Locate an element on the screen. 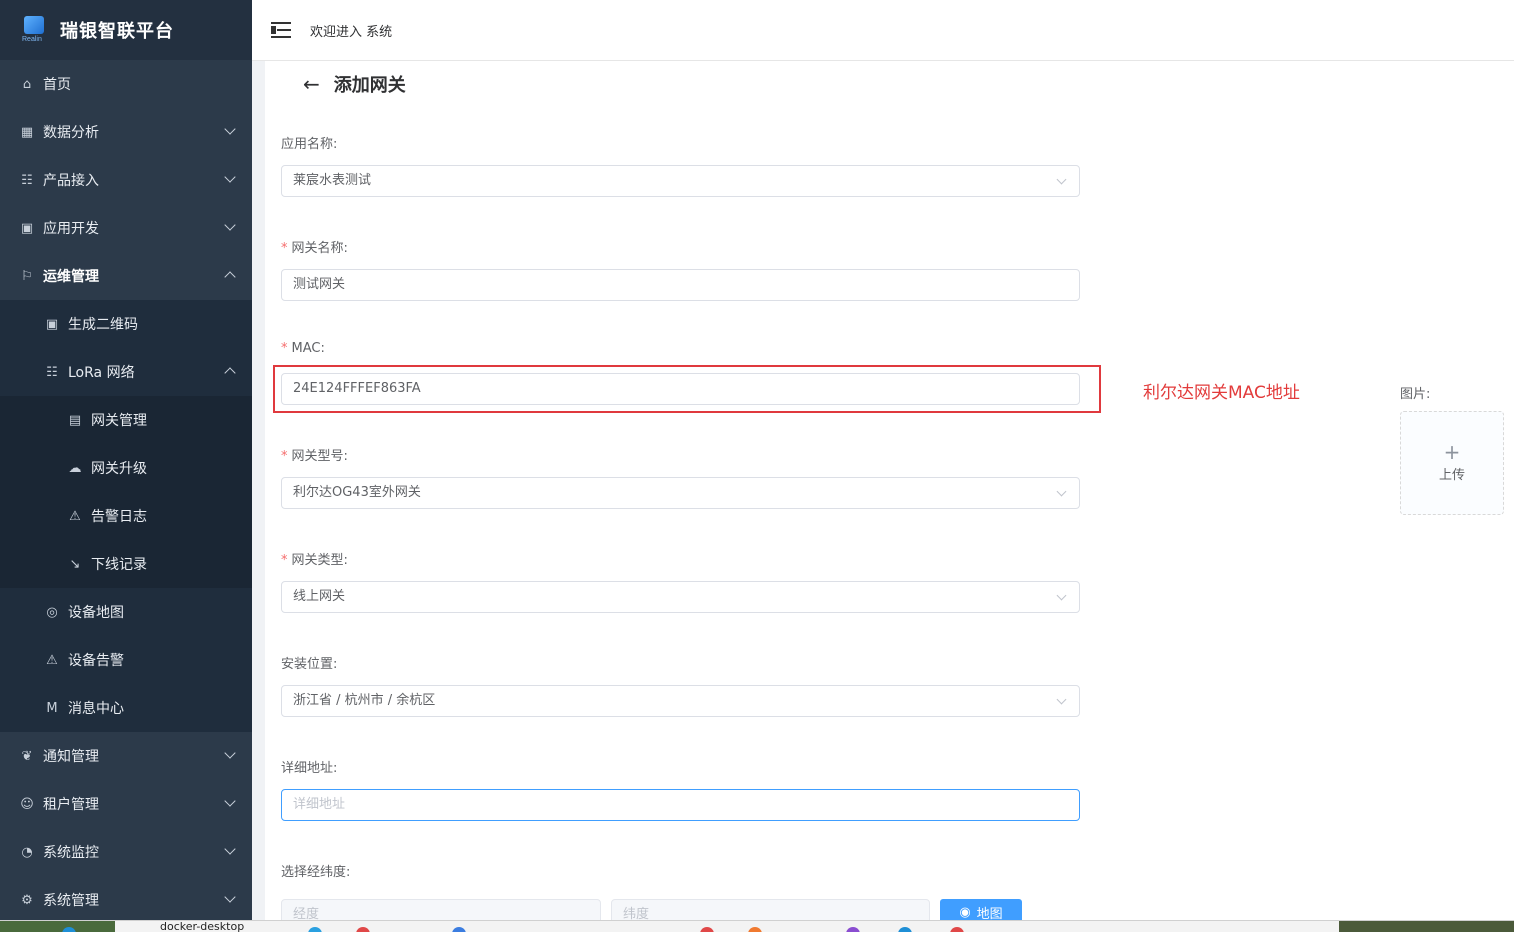 The height and width of the screenshot is (932, 1514). sidebar-item-label: 租户管理 is located at coordinates (71, 805).